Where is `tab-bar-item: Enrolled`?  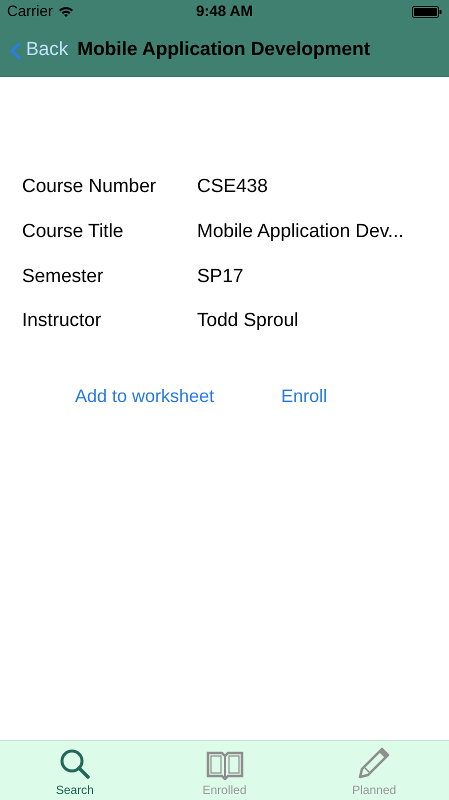 tab-bar-item: Enrolled is located at coordinates (225, 770).